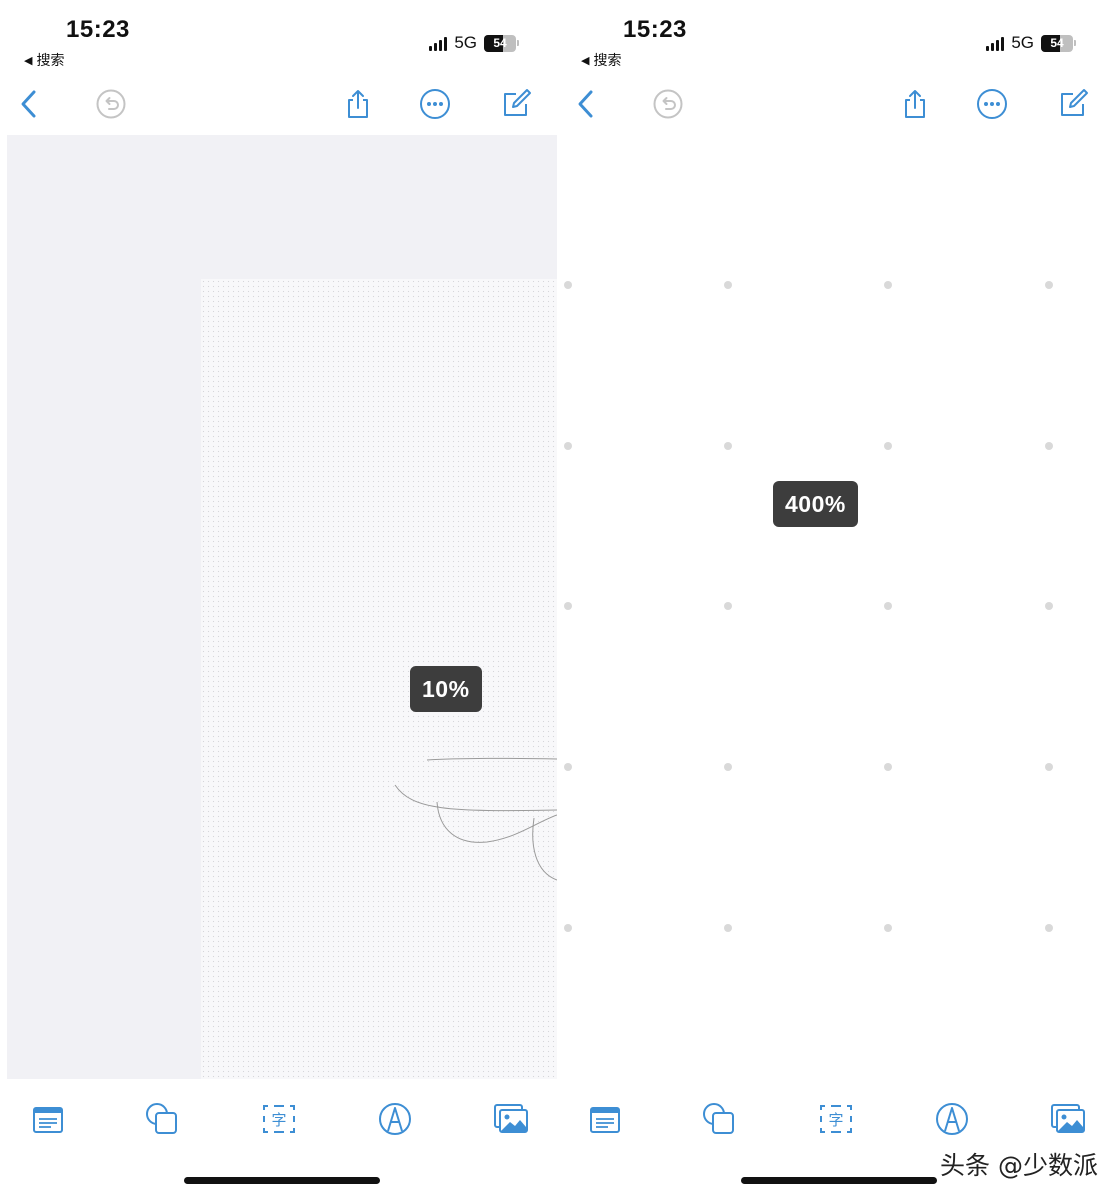 The image size is (1120, 1203). What do you see at coordinates (475, 819) in the screenshot?
I see `ink-drawing` at bounding box center [475, 819].